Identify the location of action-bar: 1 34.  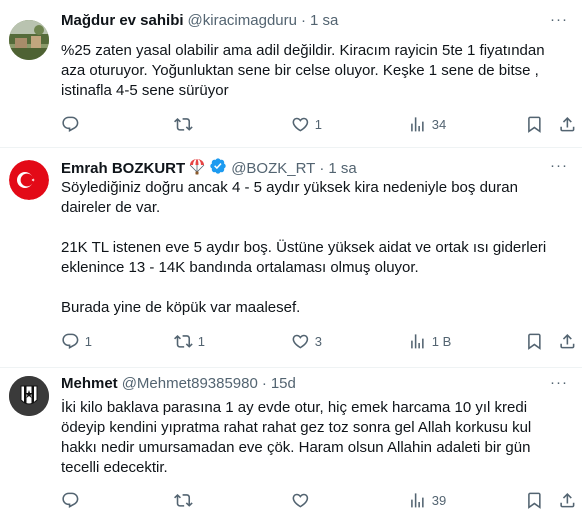
(318, 124).